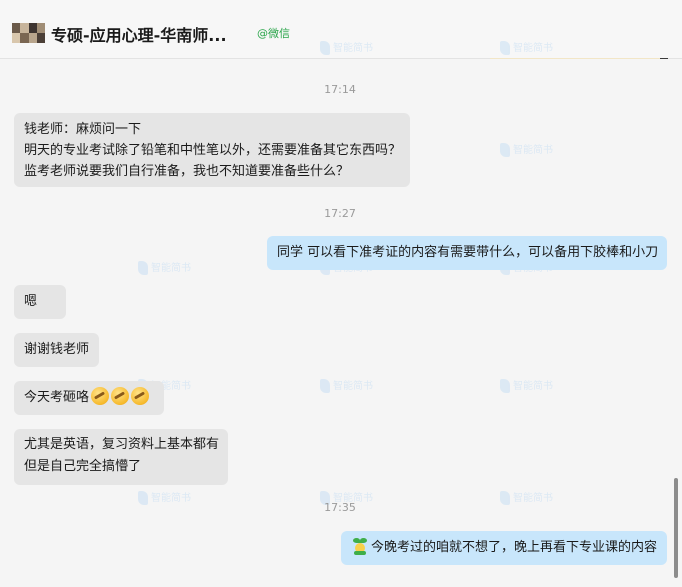  I want to click on message-text: 尤其是英语，复习资料上基本都有, so click(122, 444).